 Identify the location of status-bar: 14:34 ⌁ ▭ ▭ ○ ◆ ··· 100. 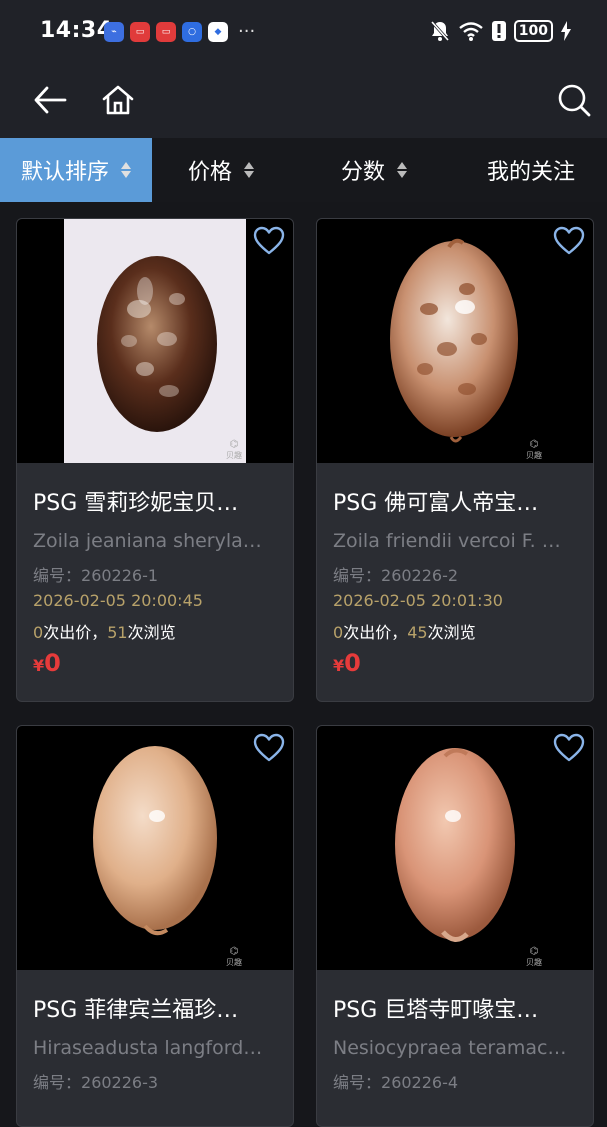
(303, 31).